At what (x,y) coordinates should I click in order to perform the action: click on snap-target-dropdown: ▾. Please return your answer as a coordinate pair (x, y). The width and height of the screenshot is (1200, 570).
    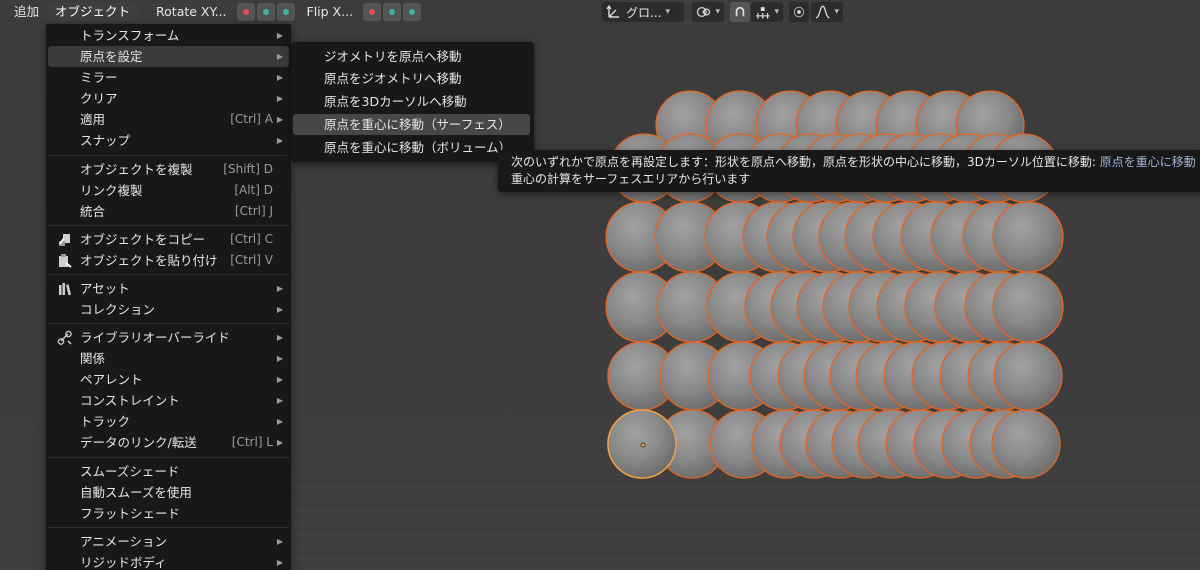
    Looking at the image, I should click on (767, 12).